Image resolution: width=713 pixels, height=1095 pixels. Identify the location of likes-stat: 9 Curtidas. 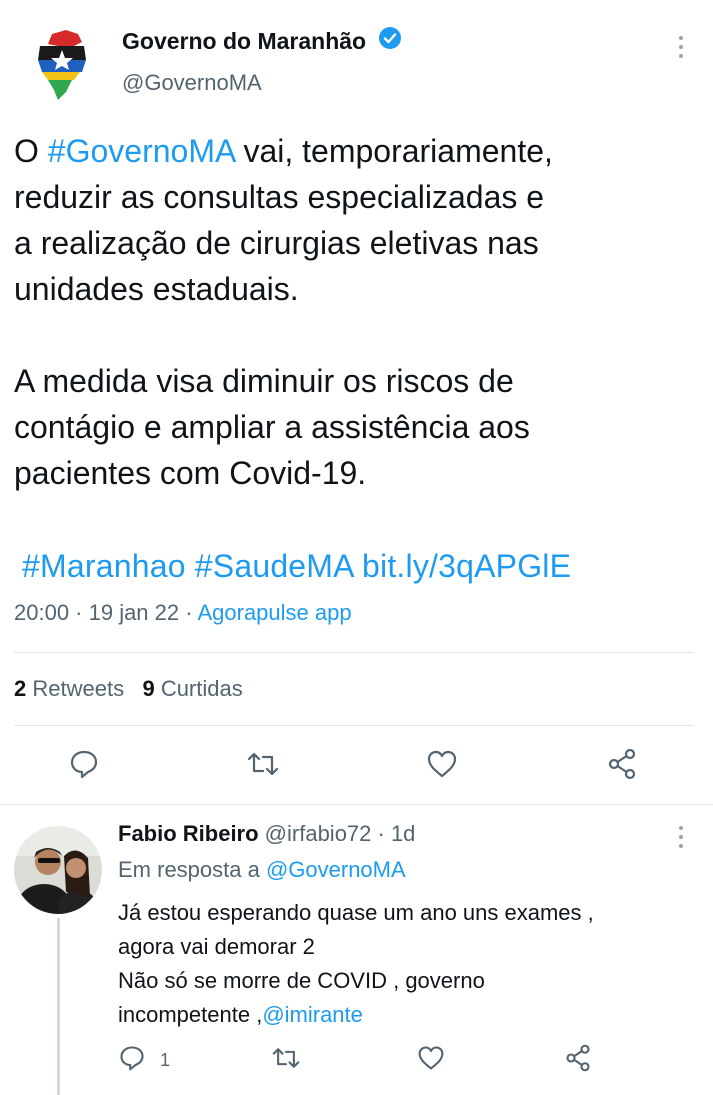
(192, 688).